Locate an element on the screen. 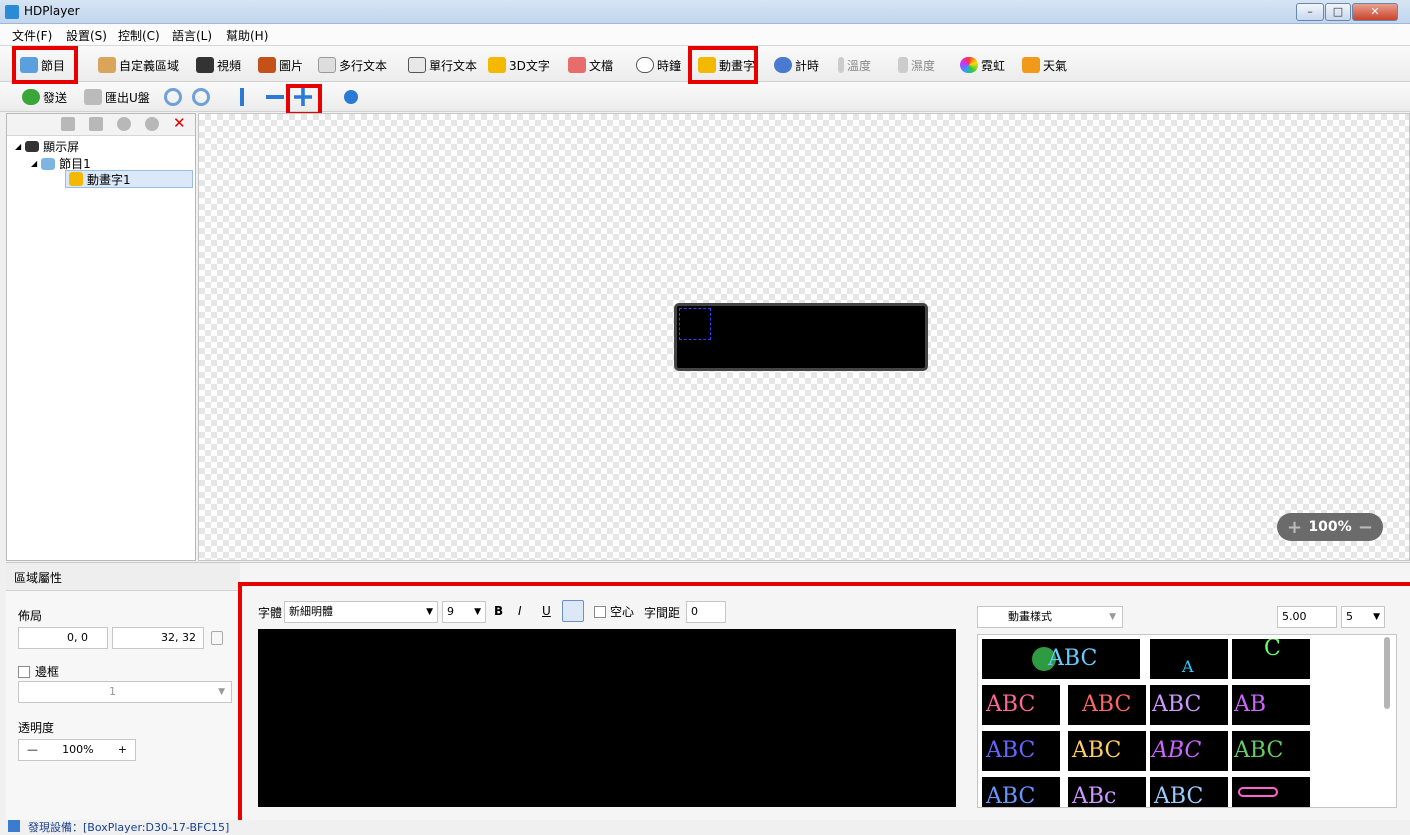 Image resolution: width=1410 pixels, height=835 pixels. 3d-text-button: 3D文字 is located at coordinates (519, 65).